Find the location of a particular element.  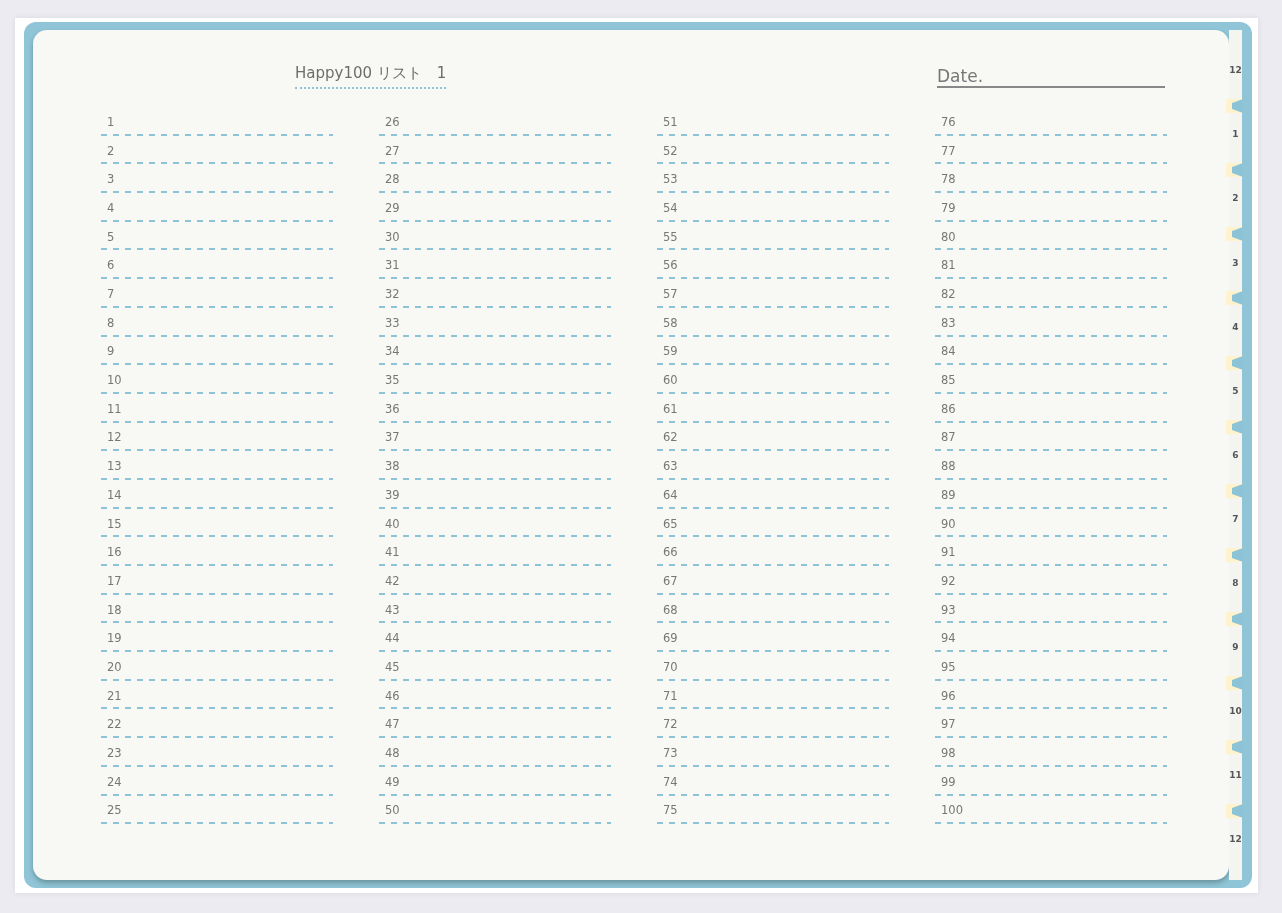

month-tab: 3 is located at coordinates (1235, 263).